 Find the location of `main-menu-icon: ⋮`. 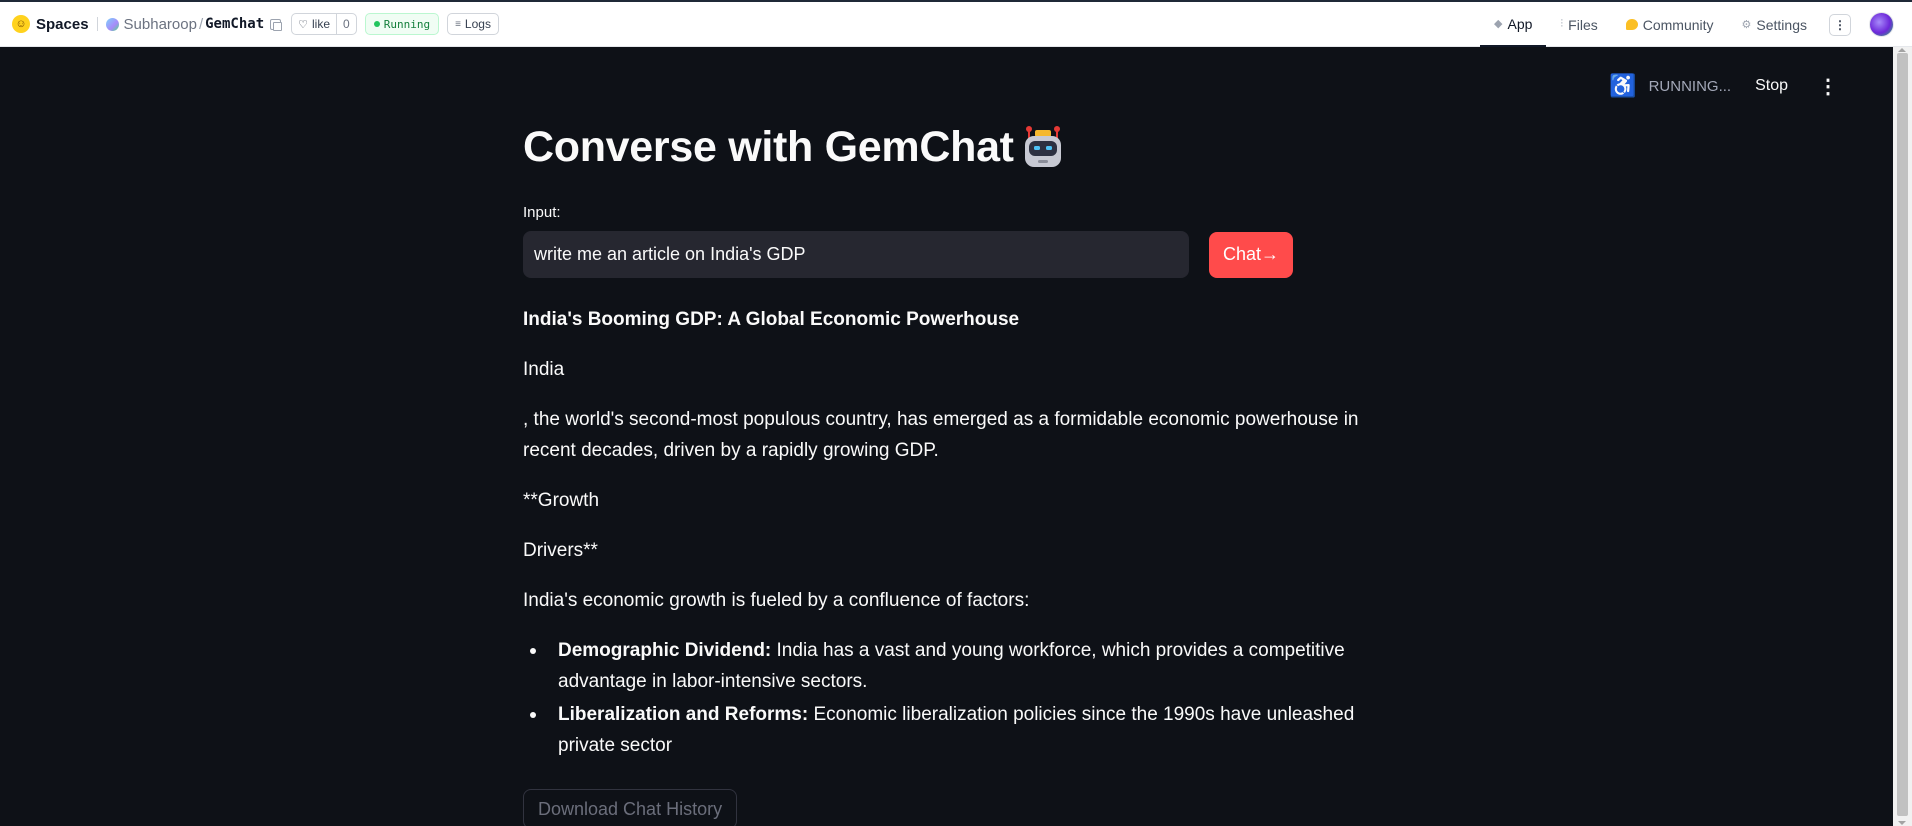

main-menu-icon: ⋮ is located at coordinates (1828, 86).